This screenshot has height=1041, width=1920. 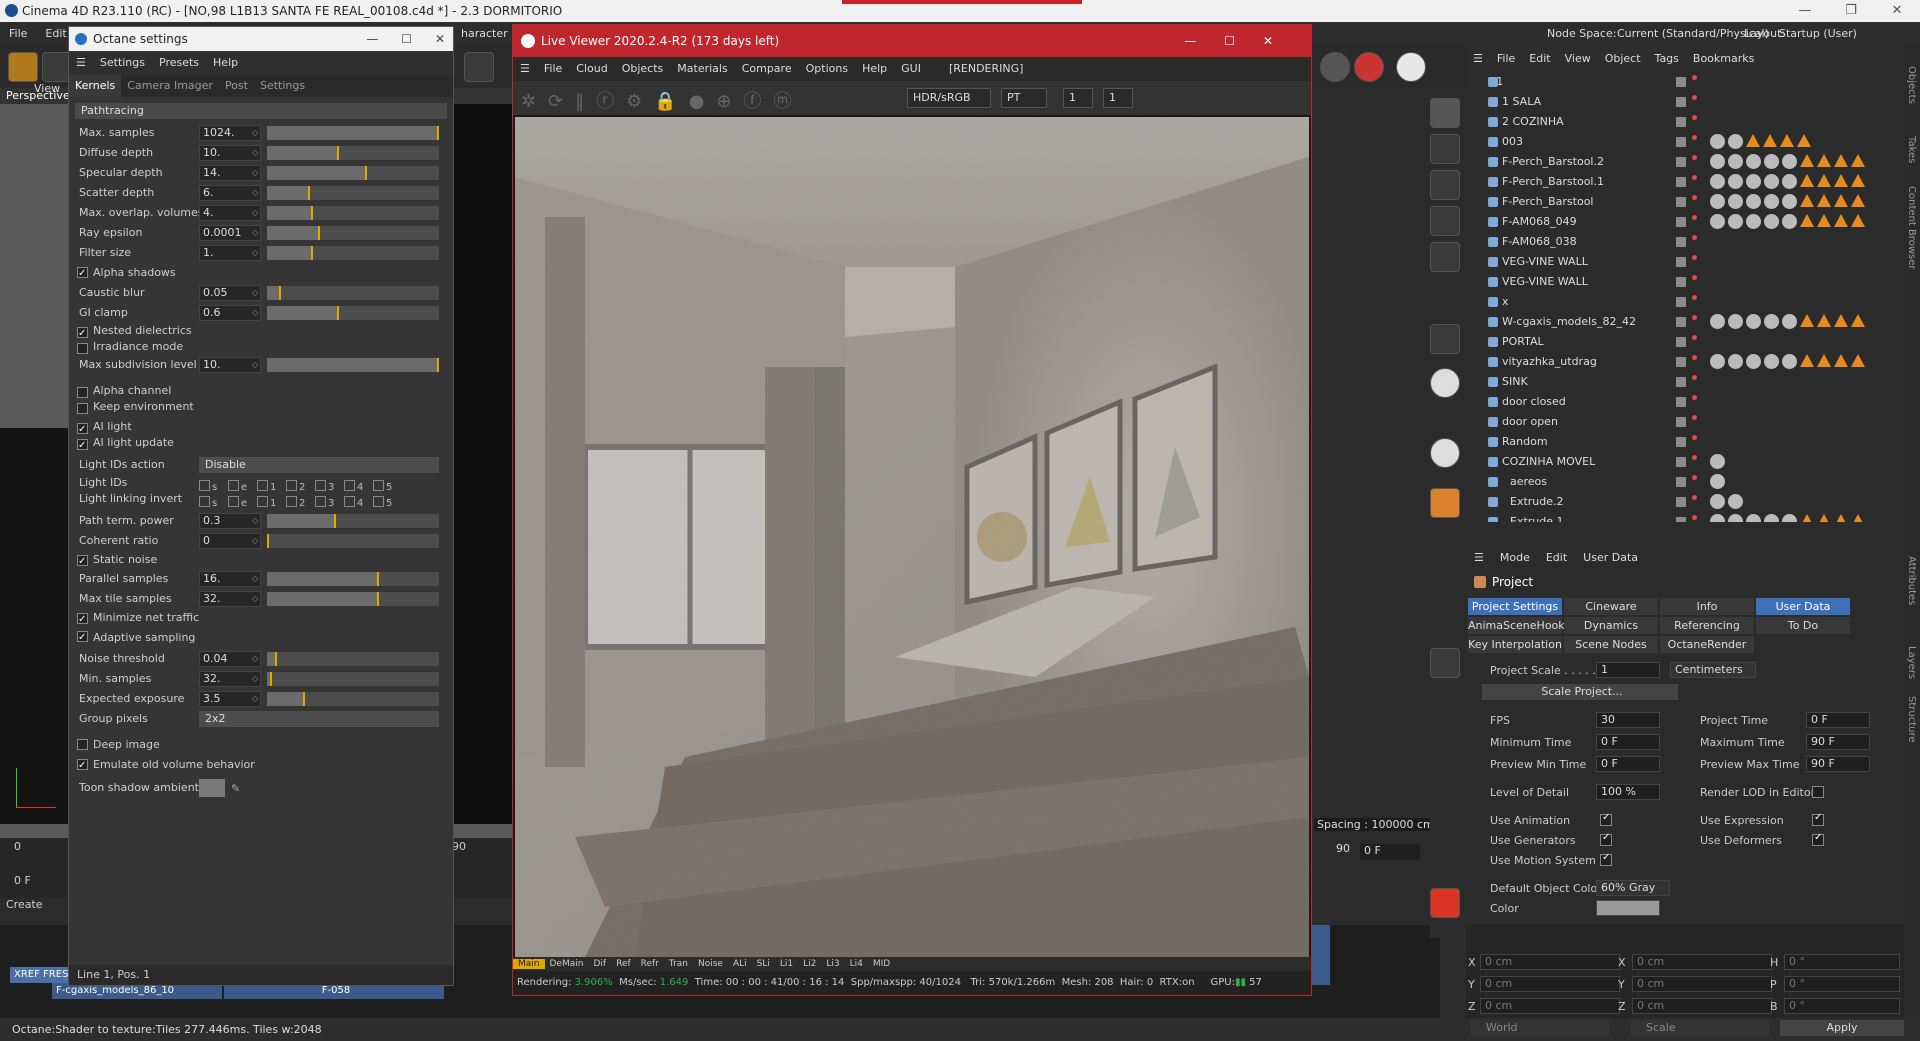 What do you see at coordinates (235, 789) in the screenshot?
I see `eyedropper-icon: ✎` at bounding box center [235, 789].